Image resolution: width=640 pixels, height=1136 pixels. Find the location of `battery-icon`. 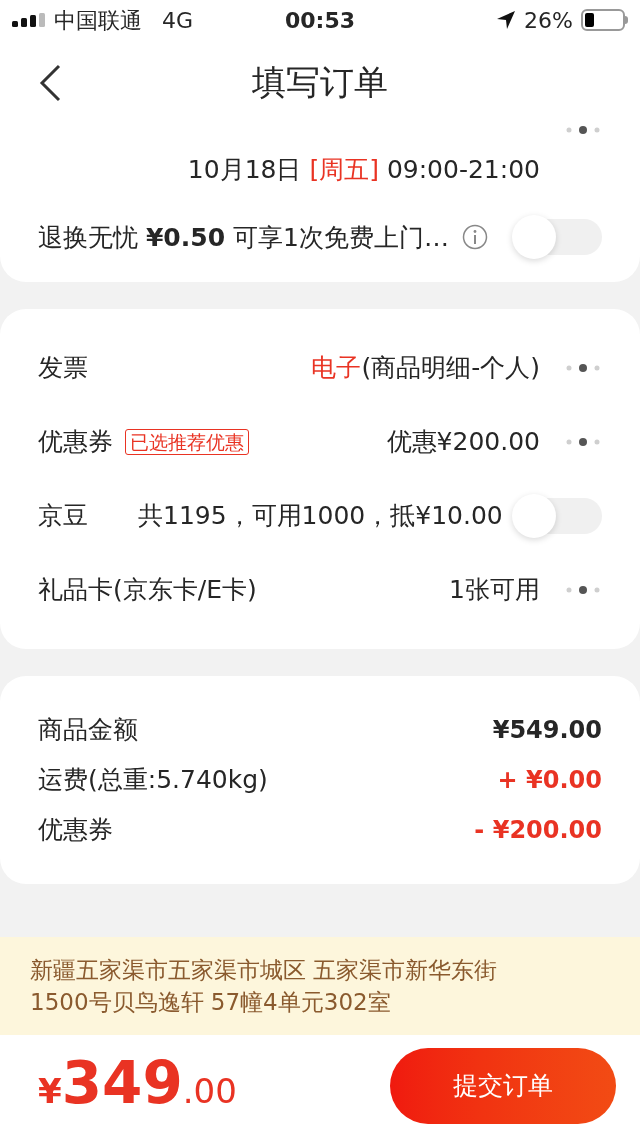

battery-icon is located at coordinates (604, 20).